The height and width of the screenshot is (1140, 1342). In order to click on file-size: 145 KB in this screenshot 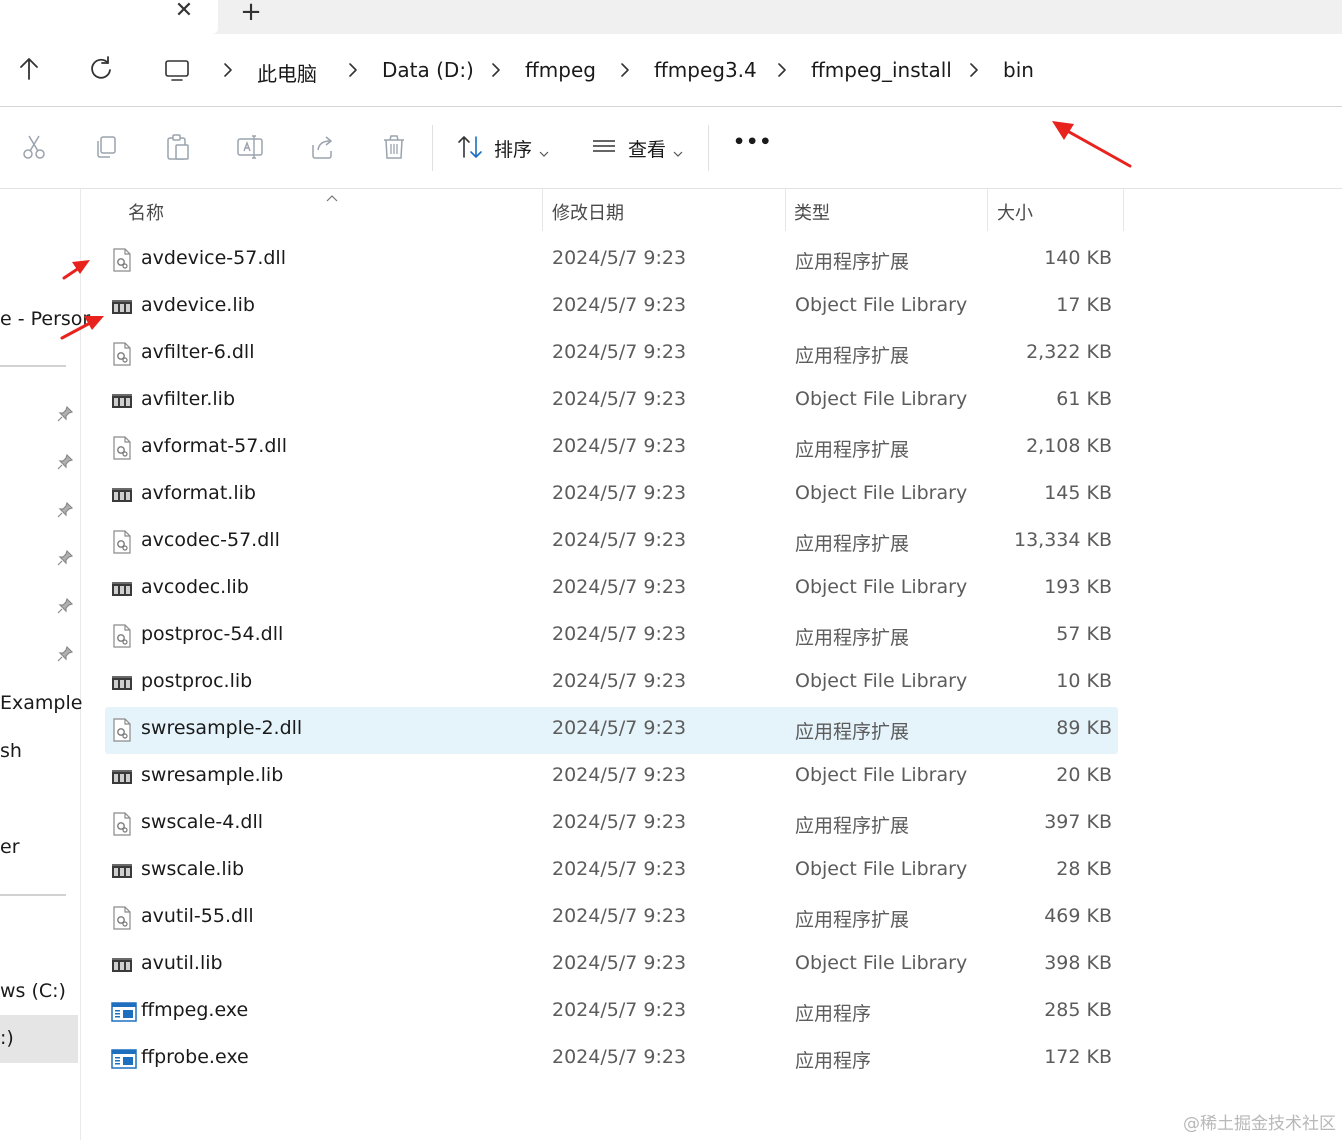, I will do `click(1078, 493)`.